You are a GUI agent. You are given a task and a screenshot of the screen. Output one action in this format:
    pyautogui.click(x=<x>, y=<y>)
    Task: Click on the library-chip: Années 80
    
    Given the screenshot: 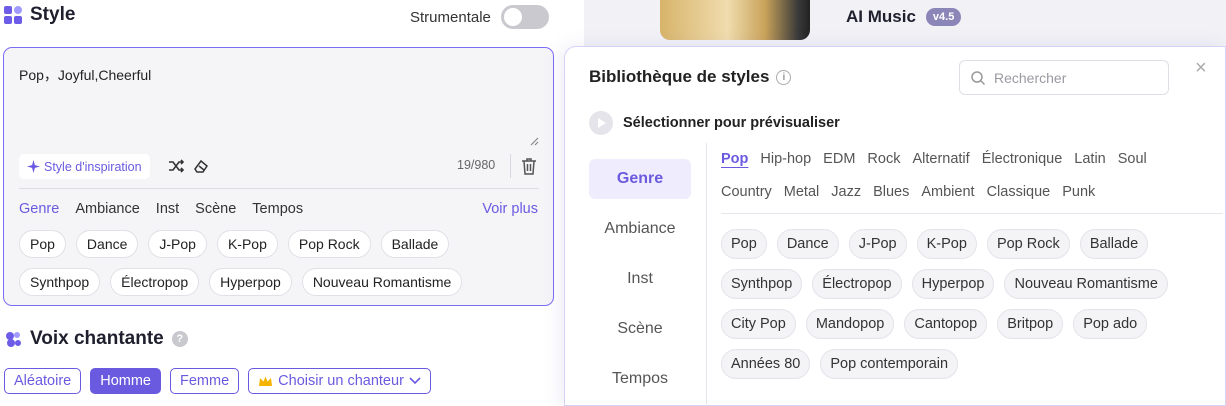 What is the action you would take?
    pyautogui.click(x=766, y=364)
    